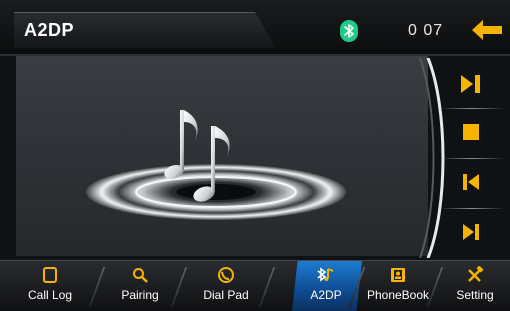 The image size is (510, 311). What do you see at coordinates (50, 295) in the screenshot?
I see `nav-label: Call Log` at bounding box center [50, 295].